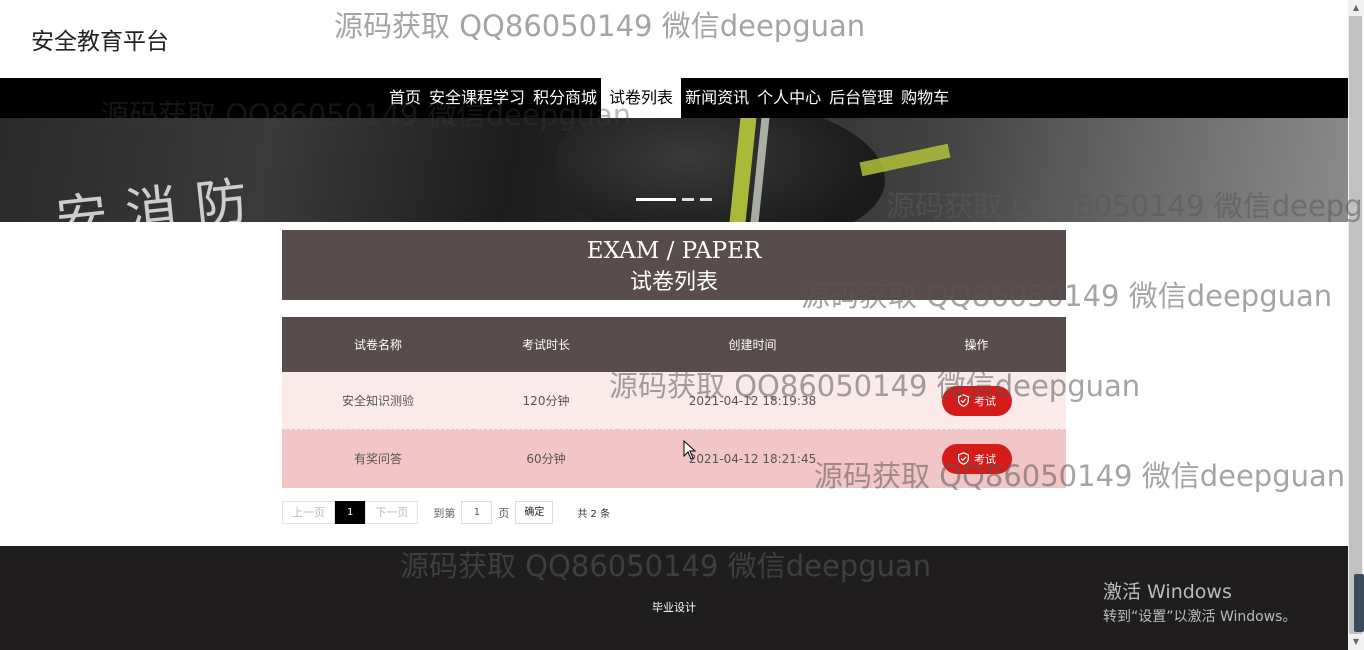  What do you see at coordinates (308, 512) in the screenshot?
I see `prev-page-button: 上一页` at bounding box center [308, 512].